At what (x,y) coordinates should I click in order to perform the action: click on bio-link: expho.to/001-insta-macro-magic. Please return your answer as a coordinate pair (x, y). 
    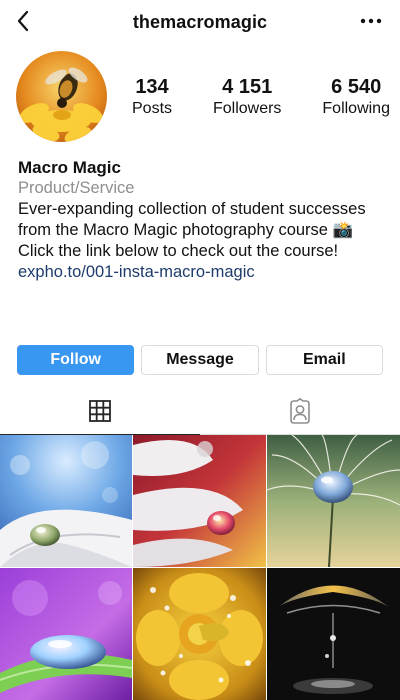
    Looking at the image, I should click on (203, 272).